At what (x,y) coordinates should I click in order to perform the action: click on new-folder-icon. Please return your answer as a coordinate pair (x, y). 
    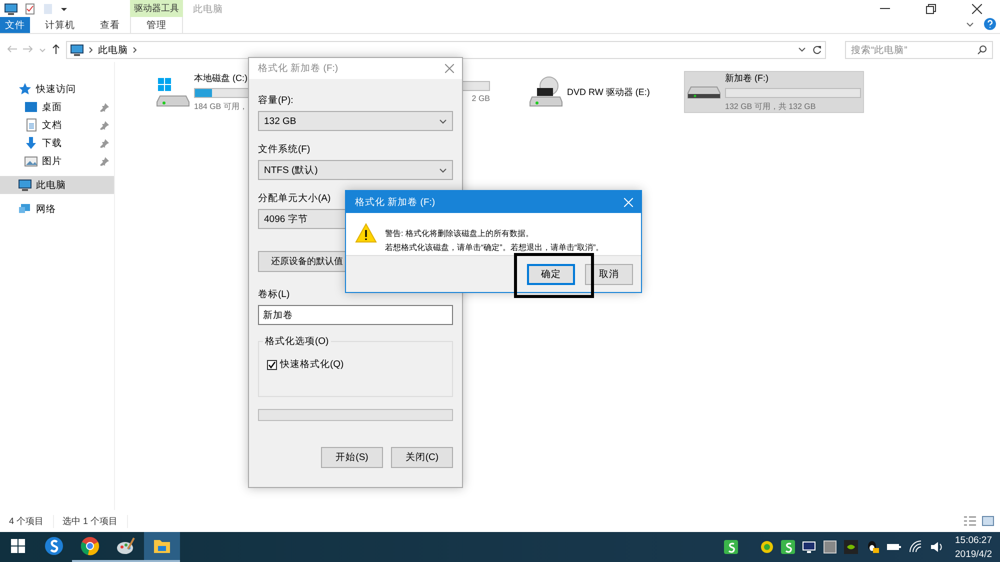
    Looking at the image, I should click on (48, 8).